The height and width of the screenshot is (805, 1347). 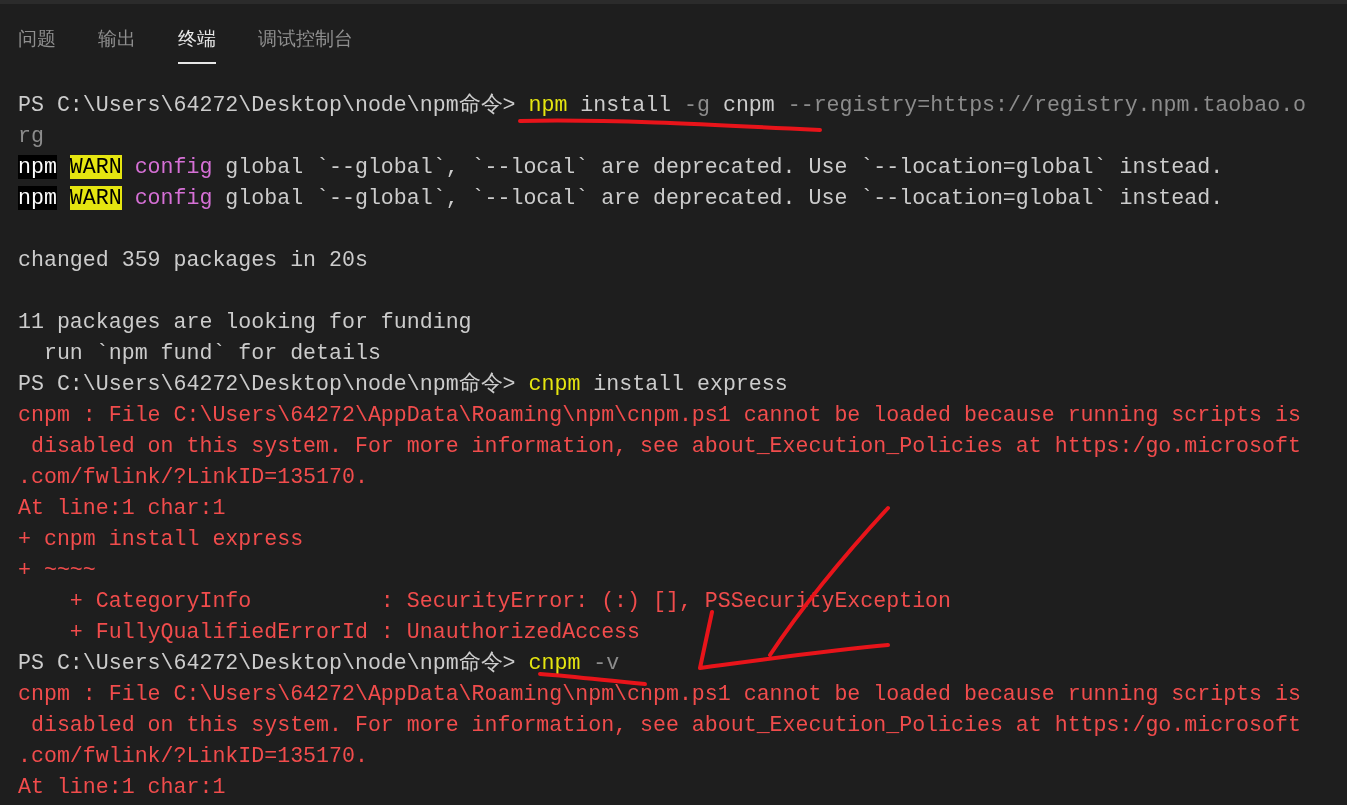 I want to click on terminal-line: rg, so click(x=31, y=136).